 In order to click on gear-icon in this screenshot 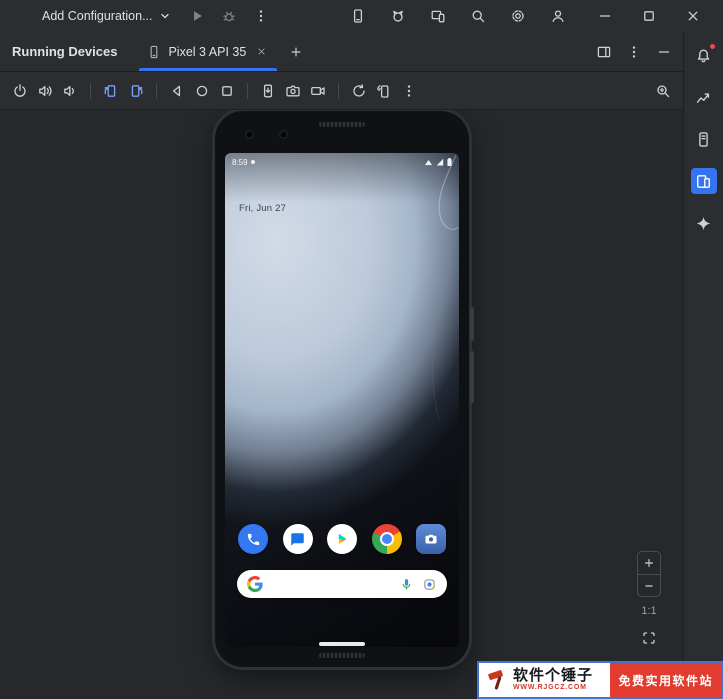, I will do `click(518, 16)`.